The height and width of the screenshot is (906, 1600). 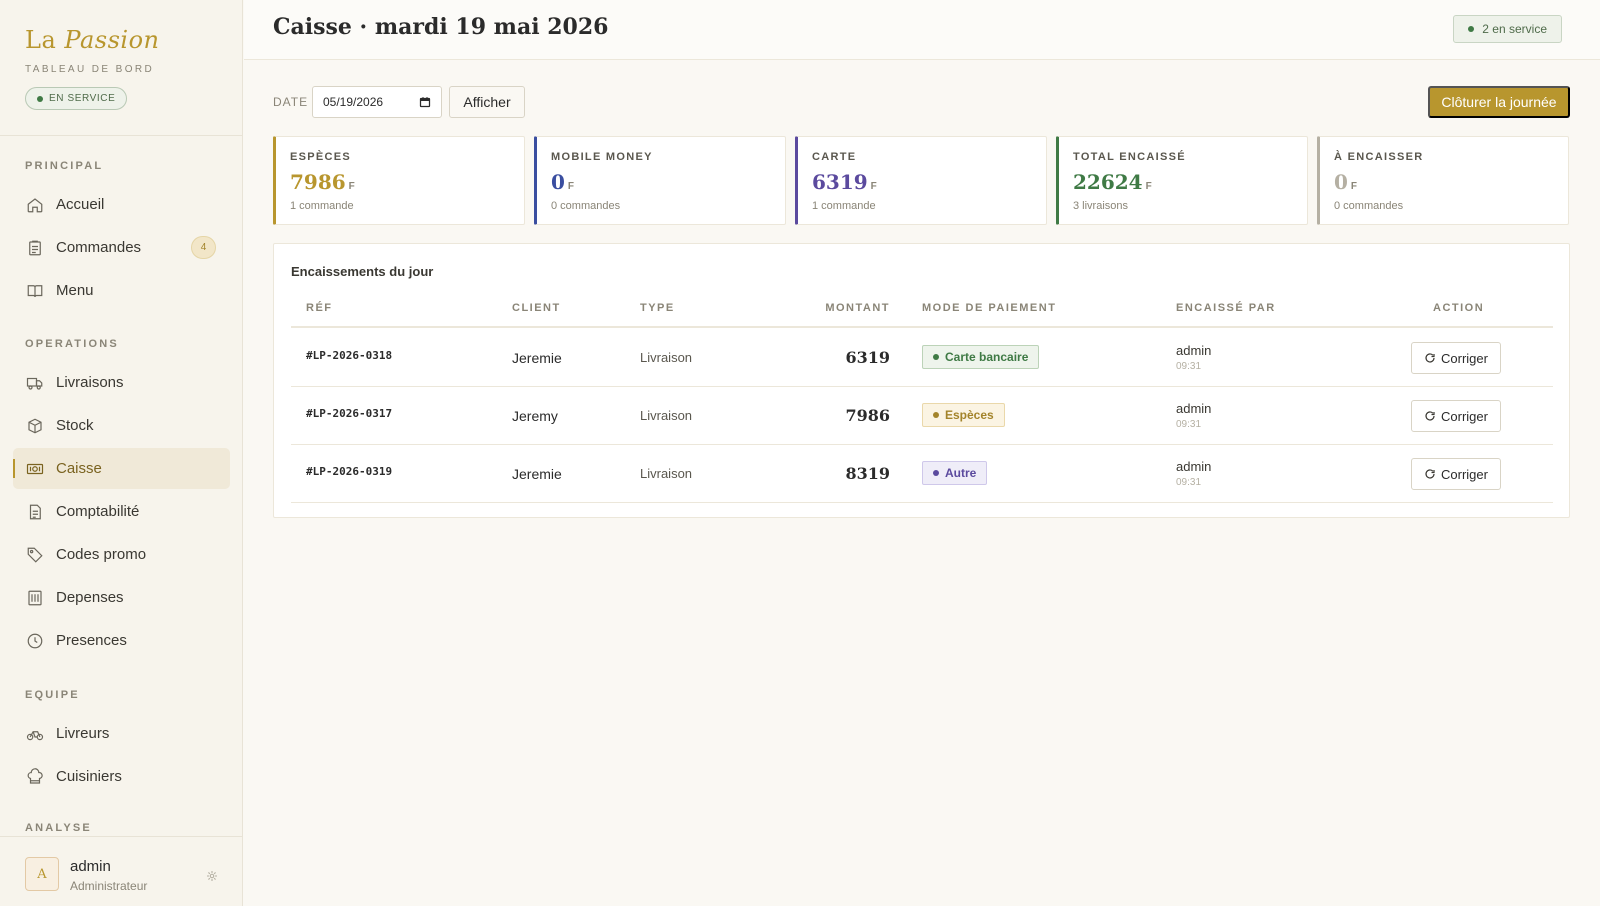 What do you see at coordinates (75, 290) in the screenshot?
I see `sidebar-item-label: Menu` at bounding box center [75, 290].